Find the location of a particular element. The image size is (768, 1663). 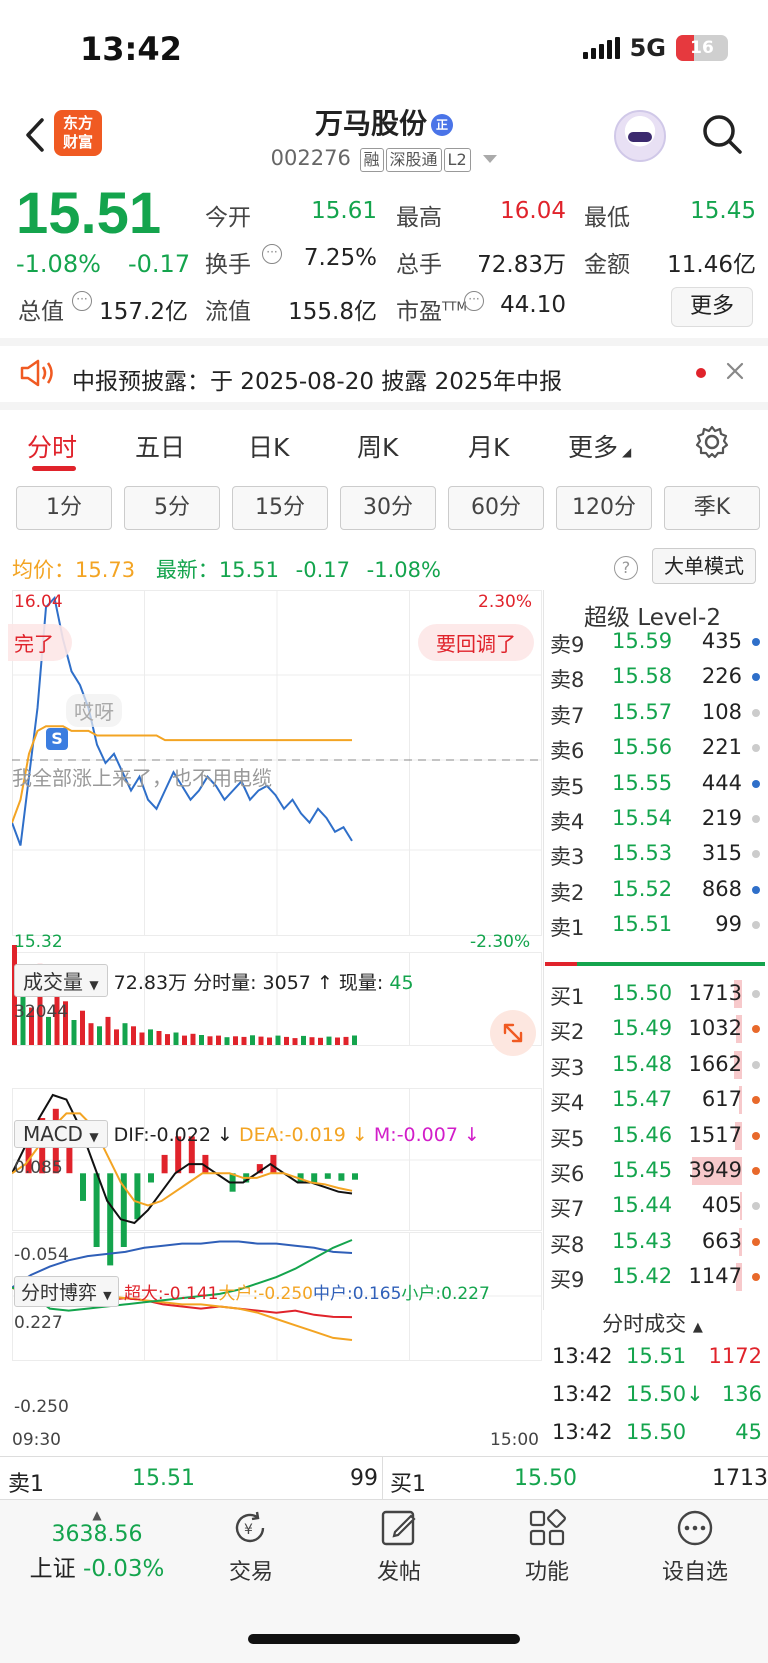

period-5min: 5分 is located at coordinates (172, 508).